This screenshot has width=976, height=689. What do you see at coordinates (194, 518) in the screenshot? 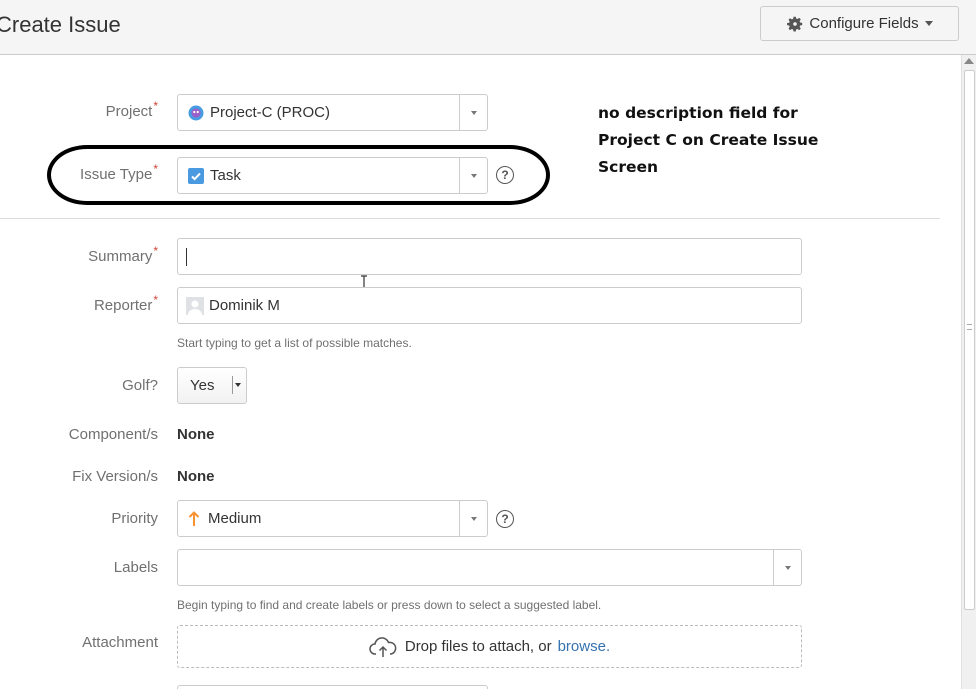
I see `arrow-up-icon` at bounding box center [194, 518].